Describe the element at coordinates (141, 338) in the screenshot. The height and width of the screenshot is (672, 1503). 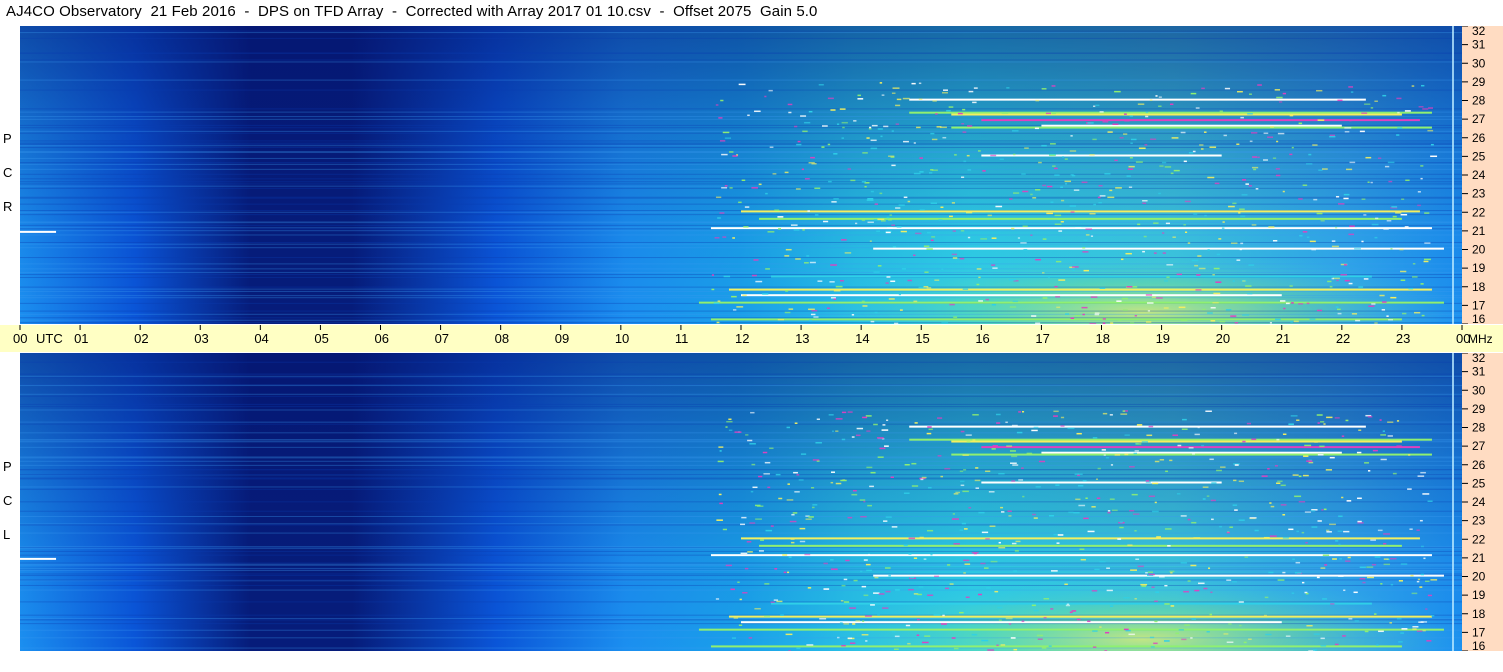
I see `time-tick-label: 02` at that location.